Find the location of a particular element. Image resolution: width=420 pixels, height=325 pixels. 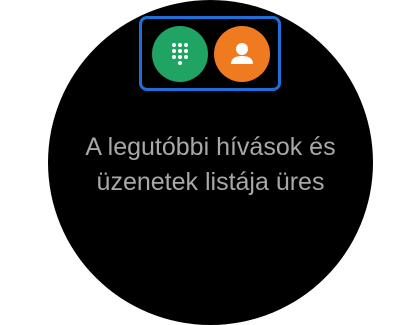

dialpad-button is located at coordinates (180, 54).